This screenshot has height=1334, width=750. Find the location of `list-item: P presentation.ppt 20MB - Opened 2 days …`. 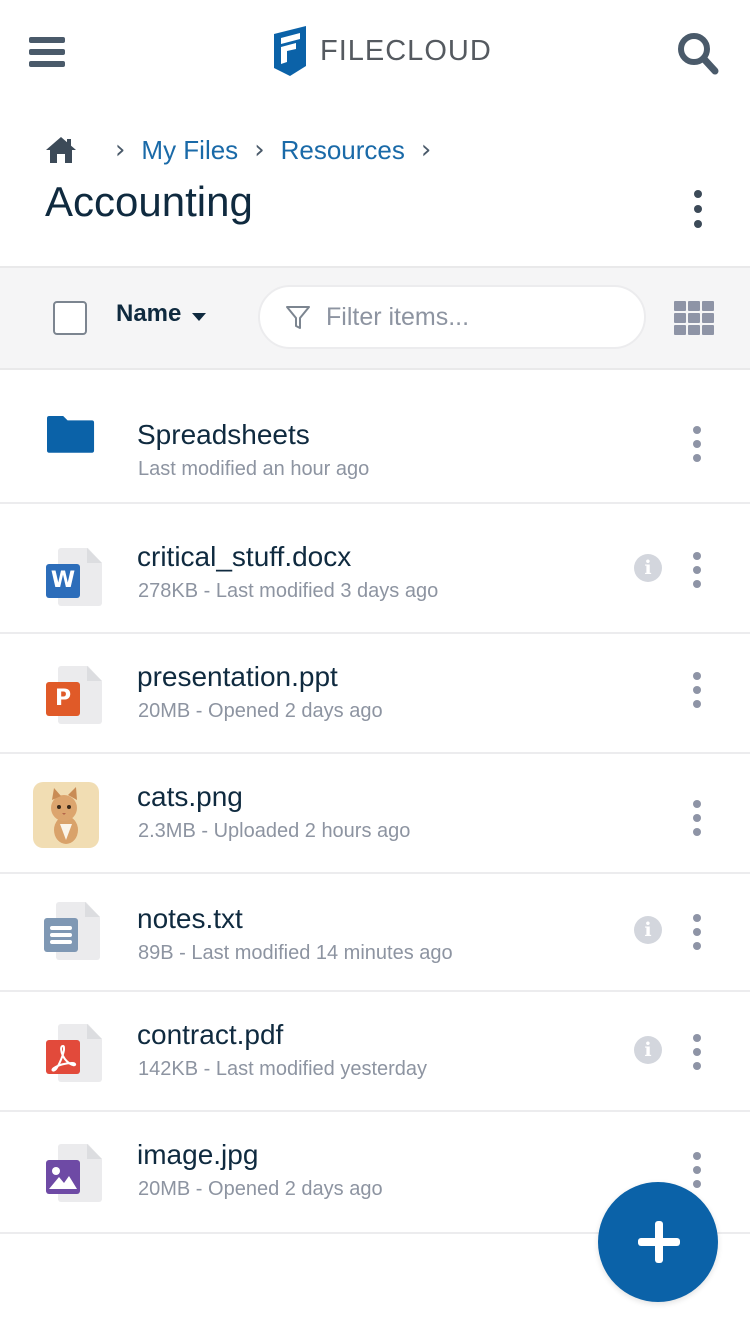

list-item: P presentation.ppt 20MB - Opened 2 days … is located at coordinates (375, 694).